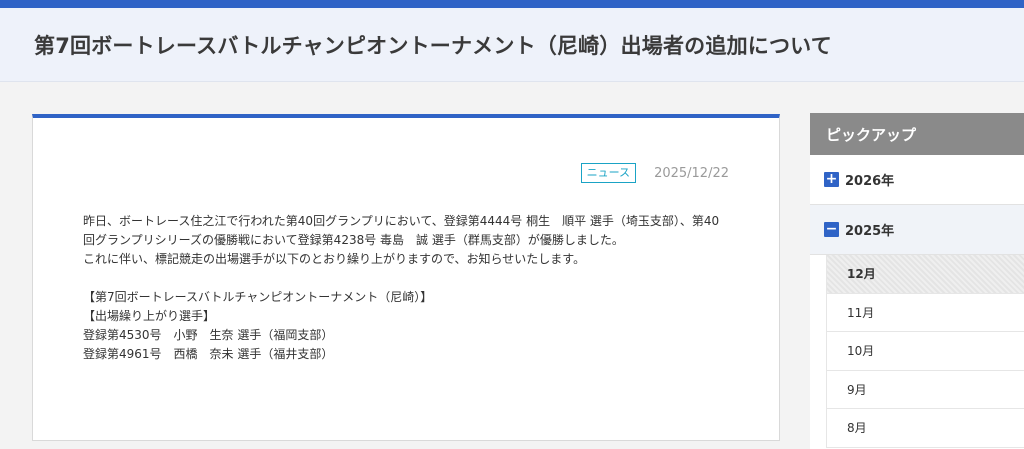 This screenshot has height=449, width=1024. What do you see at coordinates (870, 231) in the screenshot?
I see `year-label: 2025年` at bounding box center [870, 231].